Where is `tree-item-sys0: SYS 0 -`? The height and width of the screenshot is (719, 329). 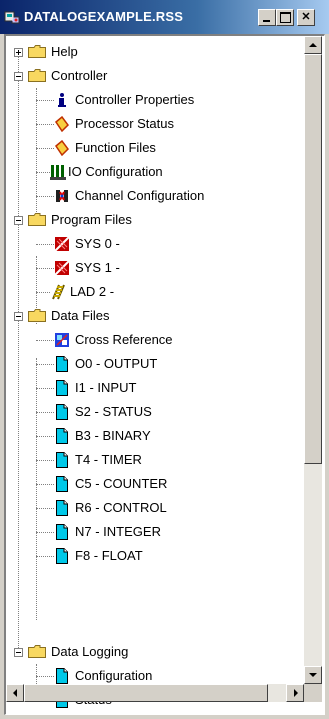 tree-item-sys0: SYS 0 - is located at coordinates (155, 244).